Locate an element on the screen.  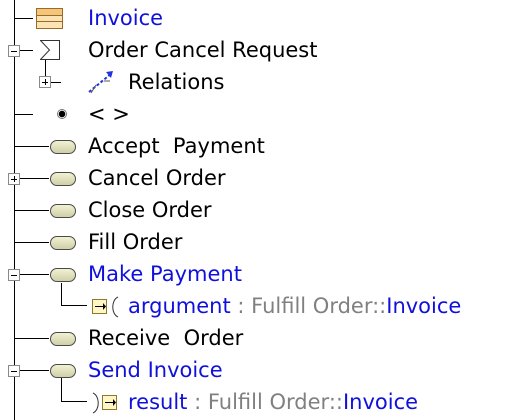
parameter-text: result : Fulfill Order::Invoice is located at coordinates (273, 402).